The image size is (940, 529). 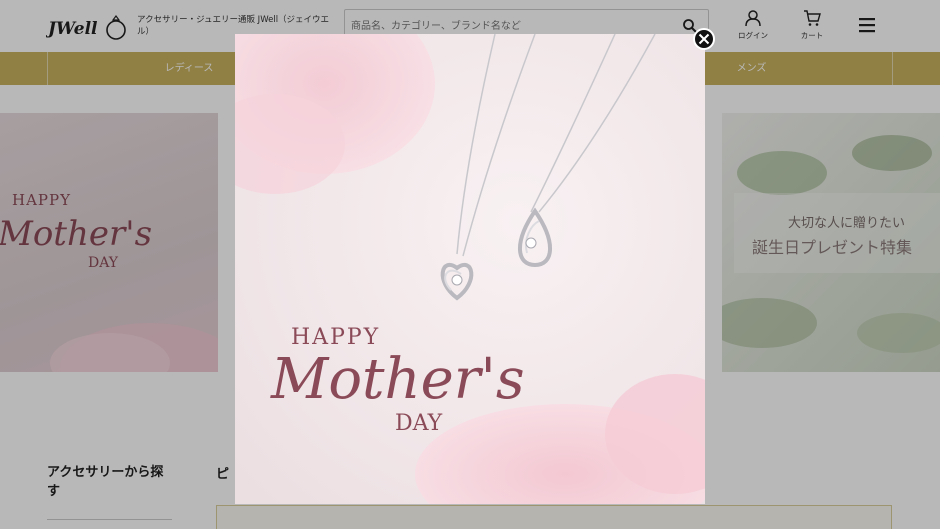 I want to click on modal-mothers-text: Mother's, so click(x=397, y=379).